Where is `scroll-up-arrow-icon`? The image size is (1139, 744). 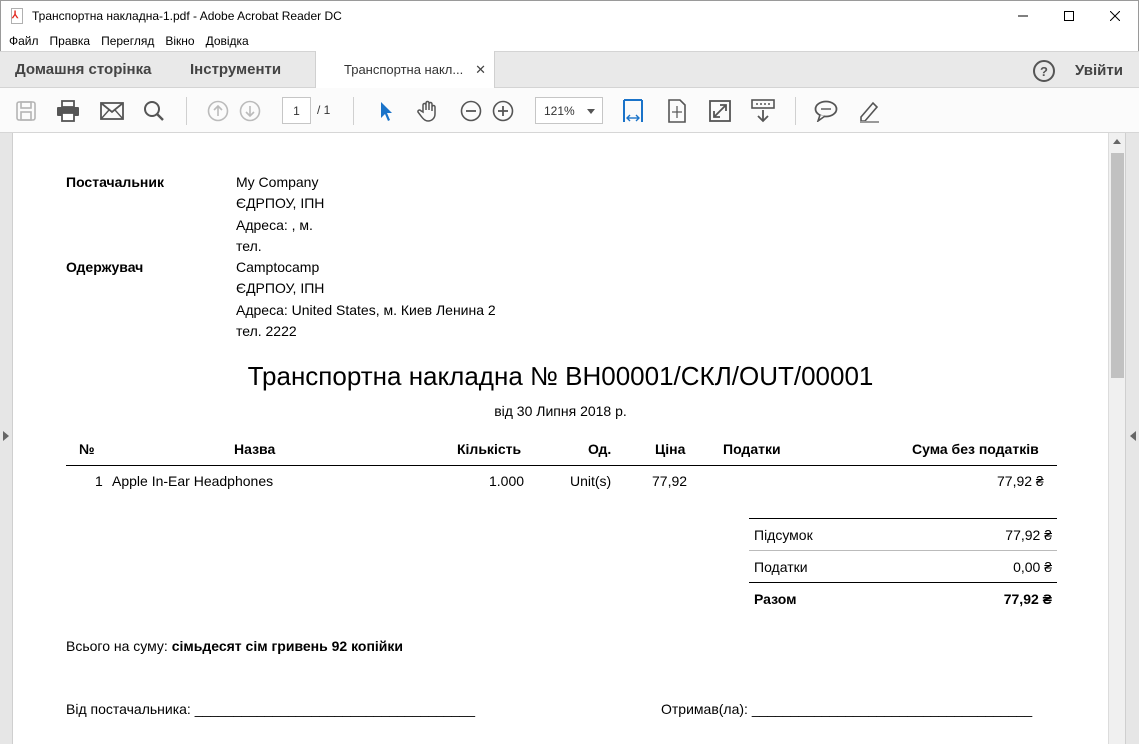 scroll-up-arrow-icon is located at coordinates (1117, 141).